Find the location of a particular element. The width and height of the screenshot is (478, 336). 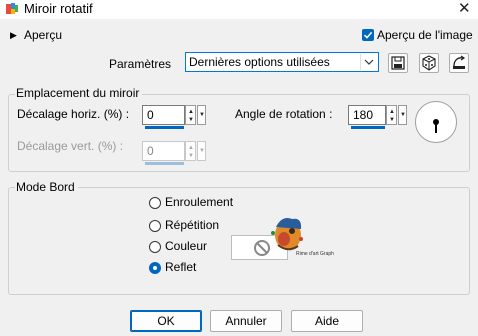

rotation-angle-label: Angle de rotation : is located at coordinates (284, 114).